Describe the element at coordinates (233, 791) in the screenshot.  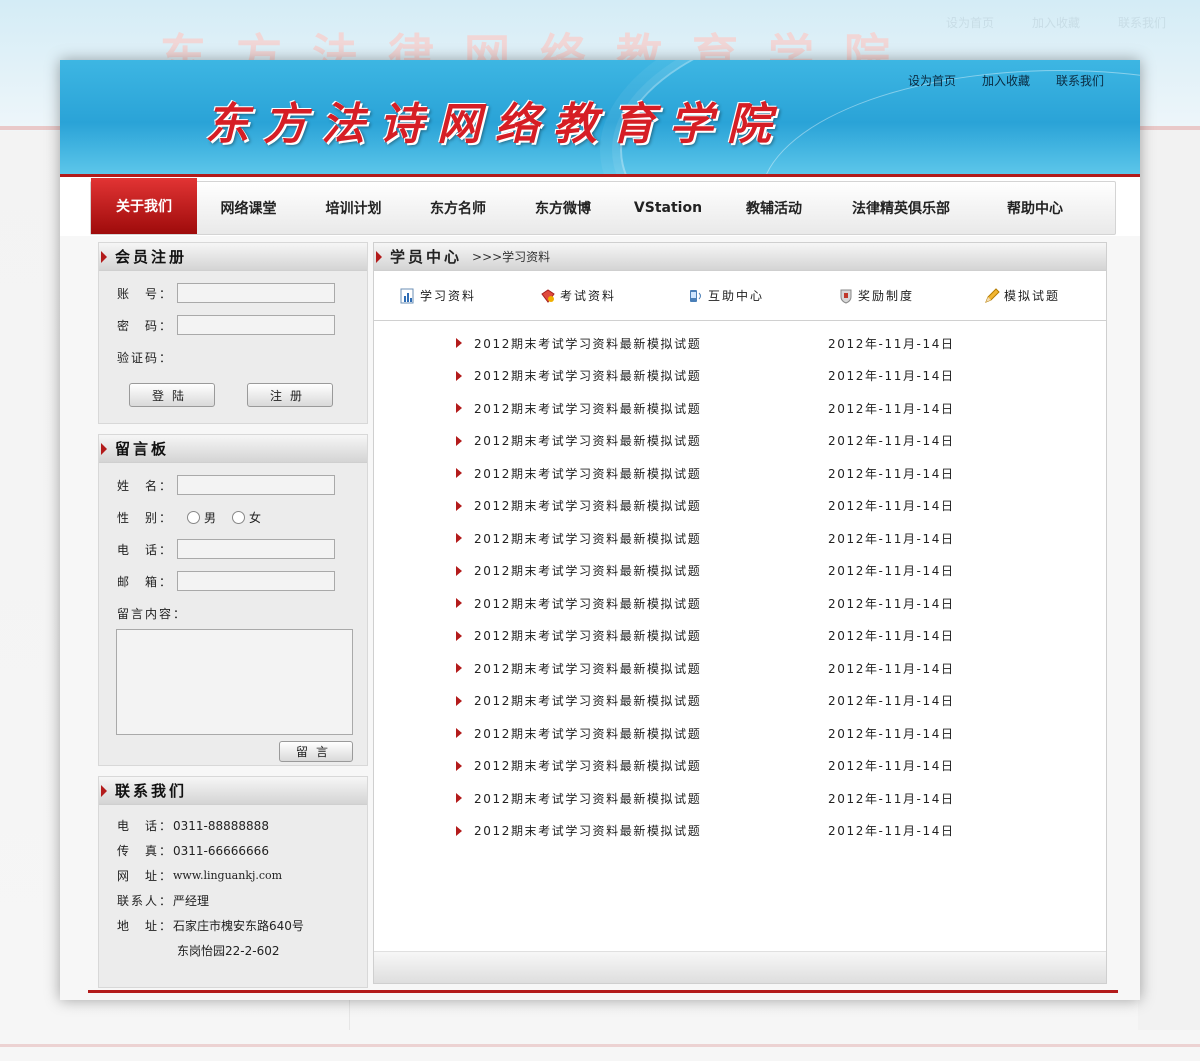
I see `contact-panel-header: 联系我们` at that location.